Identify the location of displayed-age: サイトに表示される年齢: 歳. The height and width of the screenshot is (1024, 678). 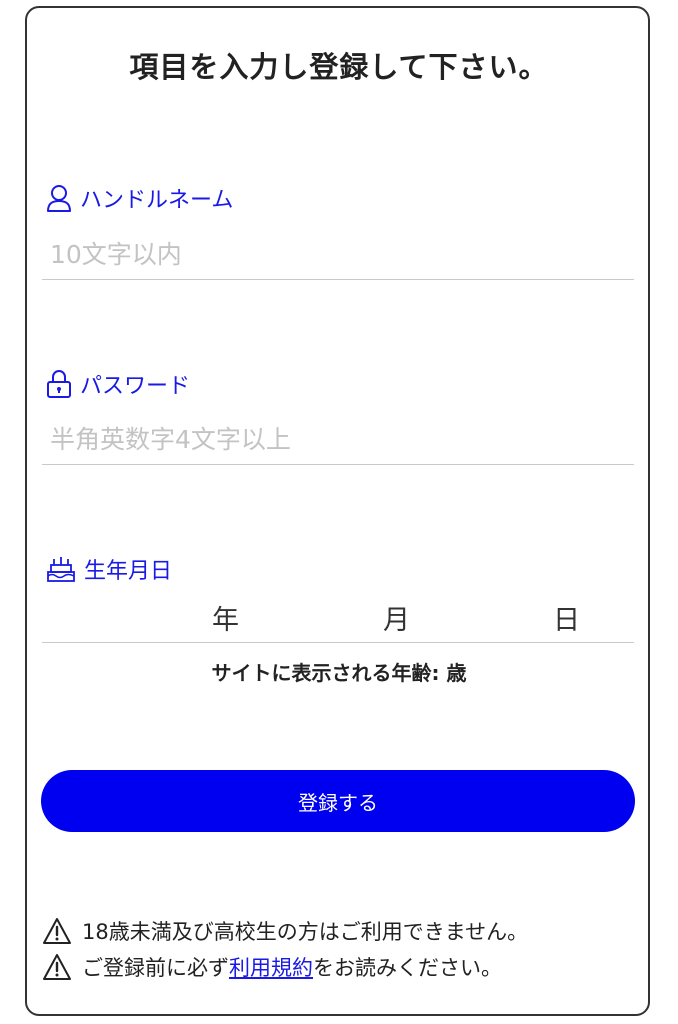
(339, 671).